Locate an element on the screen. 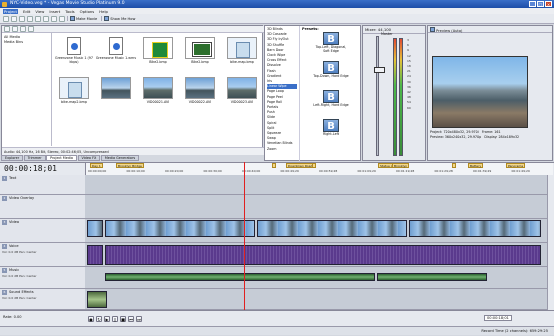  copy-icon is located at coordinates (38, 18).